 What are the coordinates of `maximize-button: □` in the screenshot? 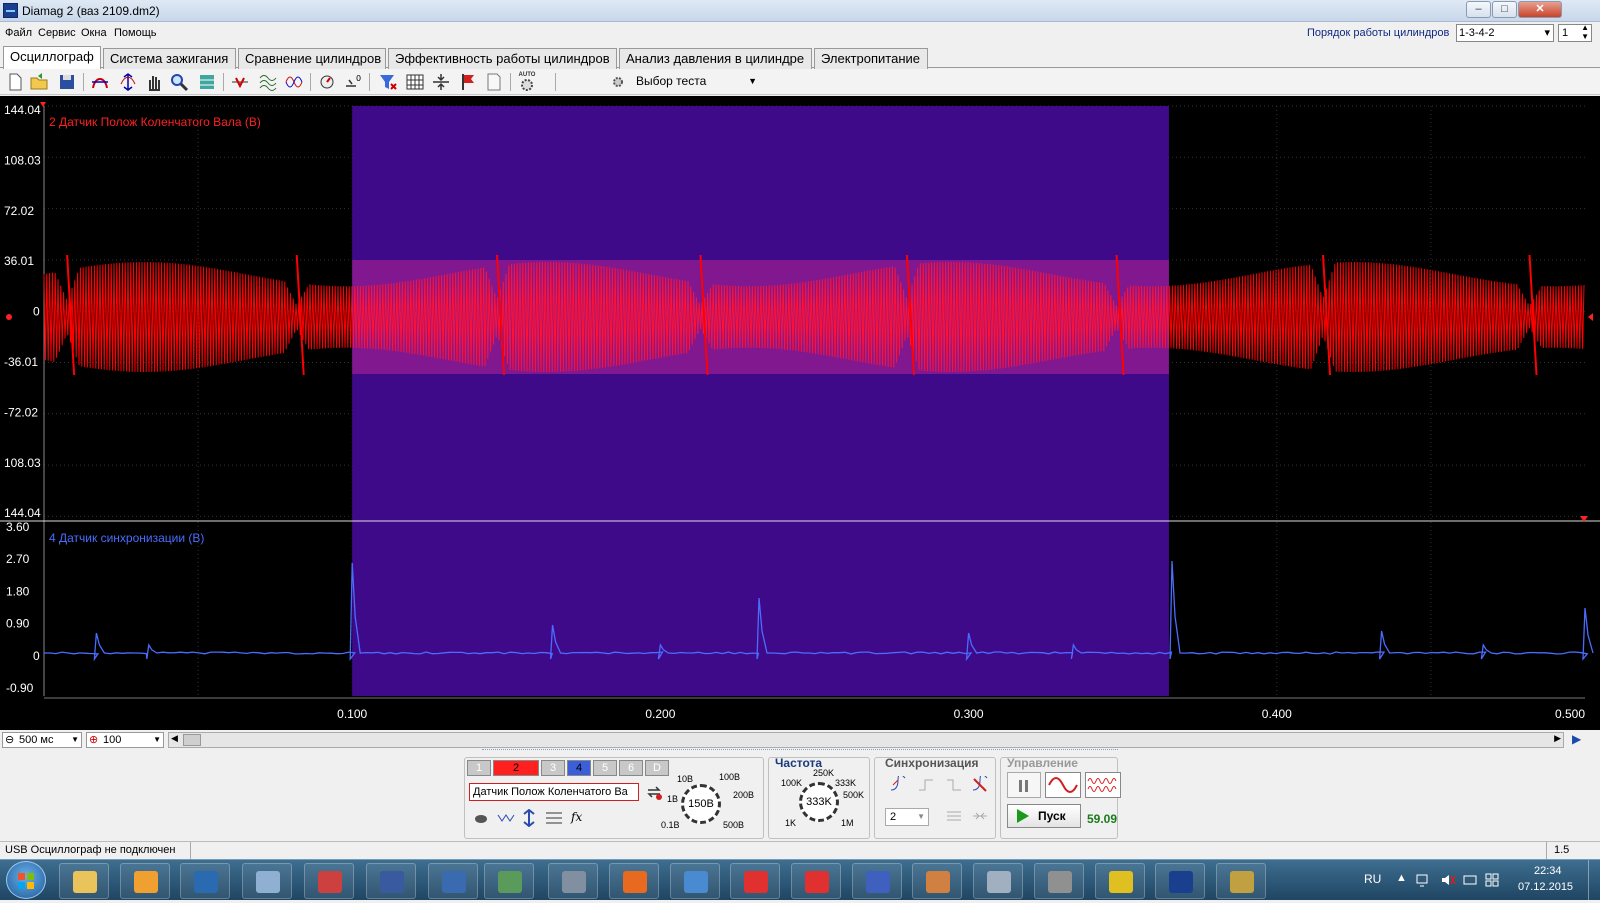 It's located at (1504, 9).